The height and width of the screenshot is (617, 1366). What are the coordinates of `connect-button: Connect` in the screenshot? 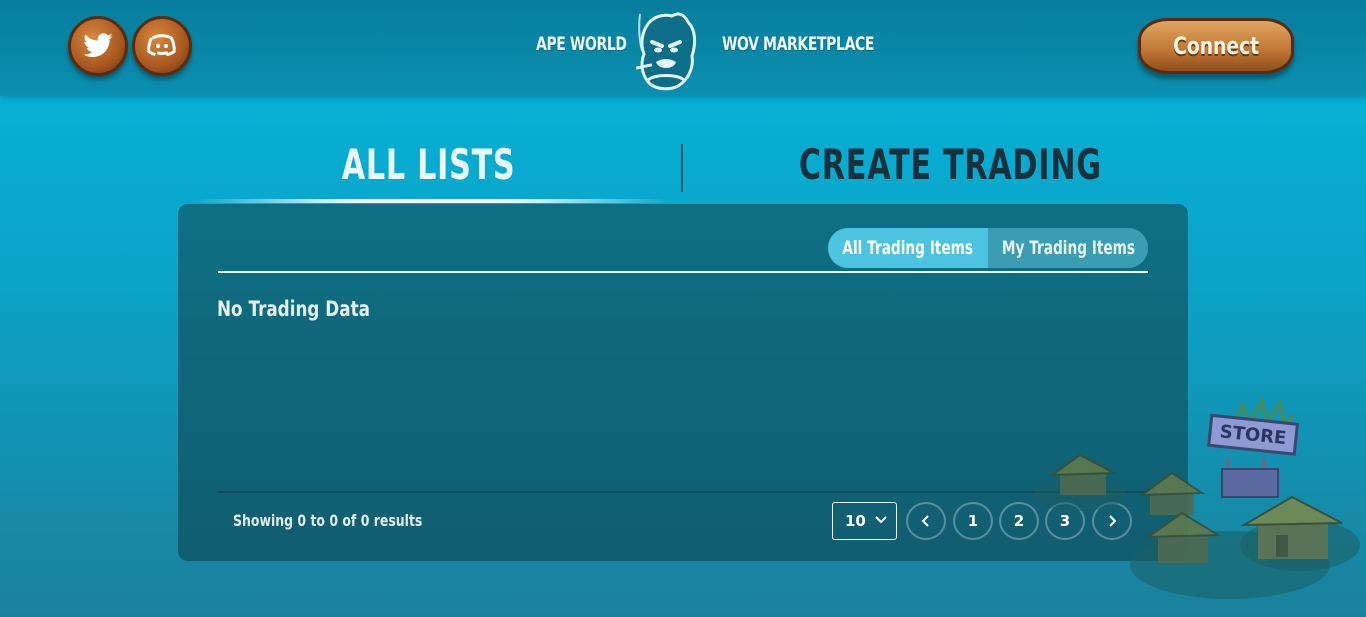 It's located at (1216, 46).